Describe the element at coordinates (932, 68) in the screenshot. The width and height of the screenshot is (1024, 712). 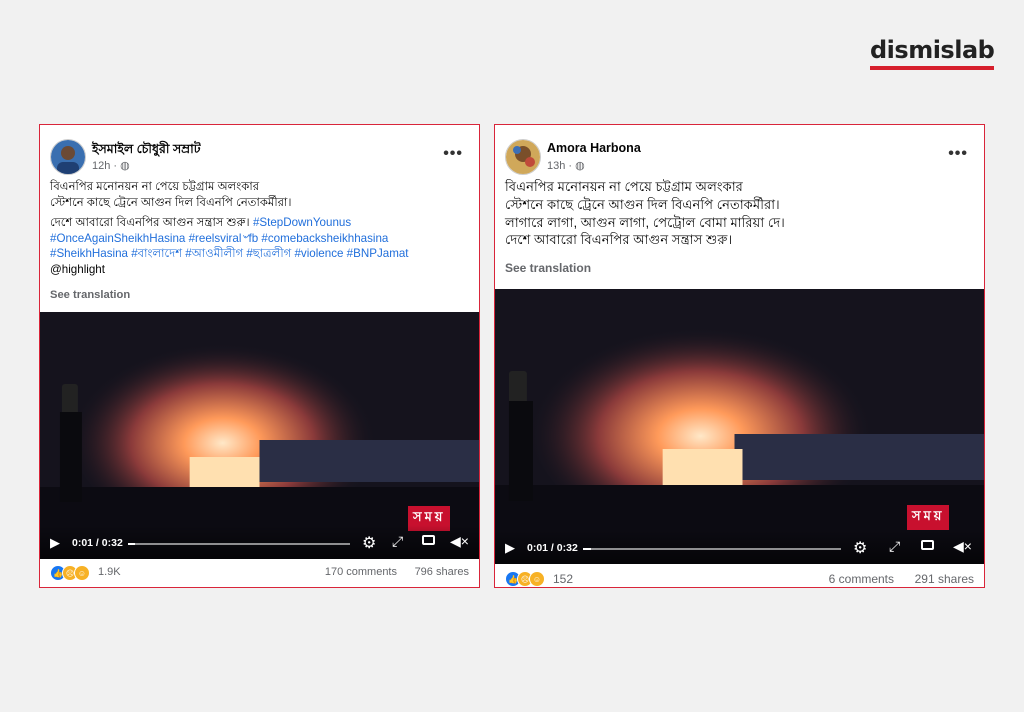
I see `logo-underline` at that location.